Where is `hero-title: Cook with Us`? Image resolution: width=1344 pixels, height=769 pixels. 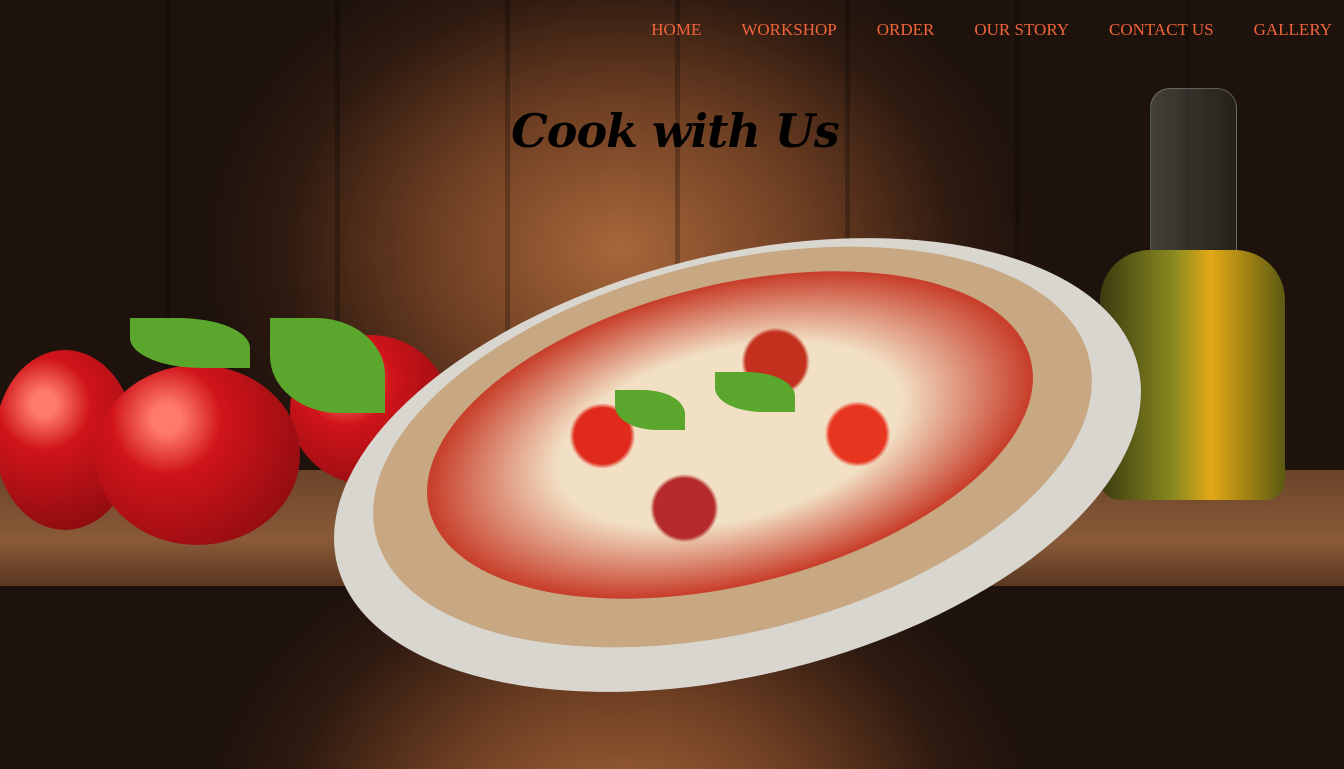 hero-title: Cook with Us is located at coordinates (675, 131).